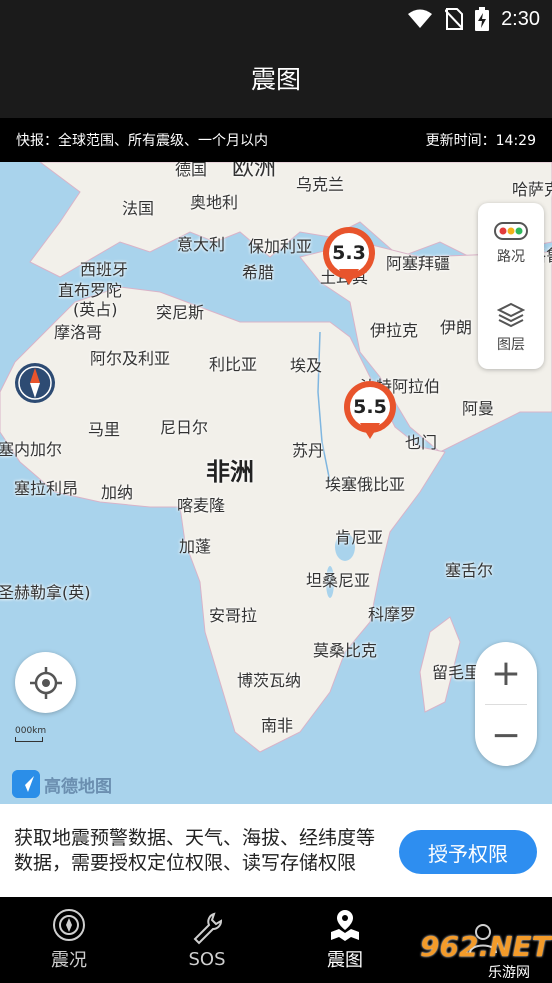  Describe the element at coordinates (532, 189) in the screenshot. I see `map-label: 哈萨克` at that location.